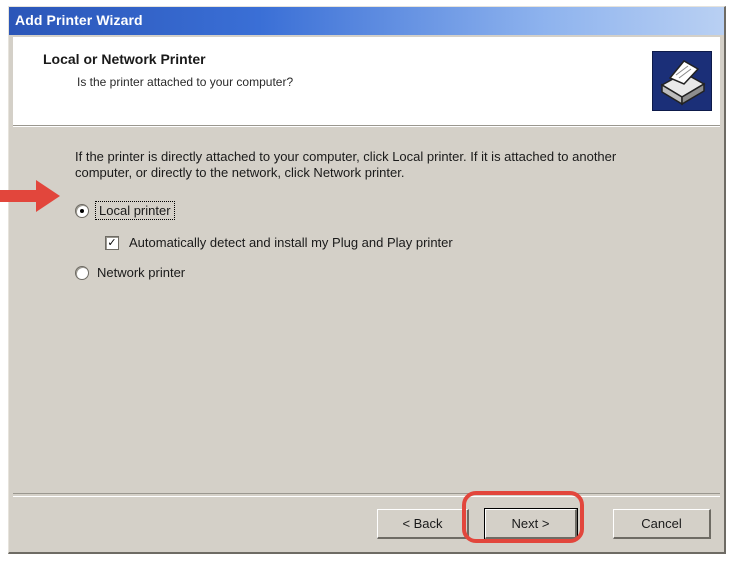  What do you see at coordinates (135, 210) in the screenshot?
I see `local-printer-label: Local printer` at bounding box center [135, 210].